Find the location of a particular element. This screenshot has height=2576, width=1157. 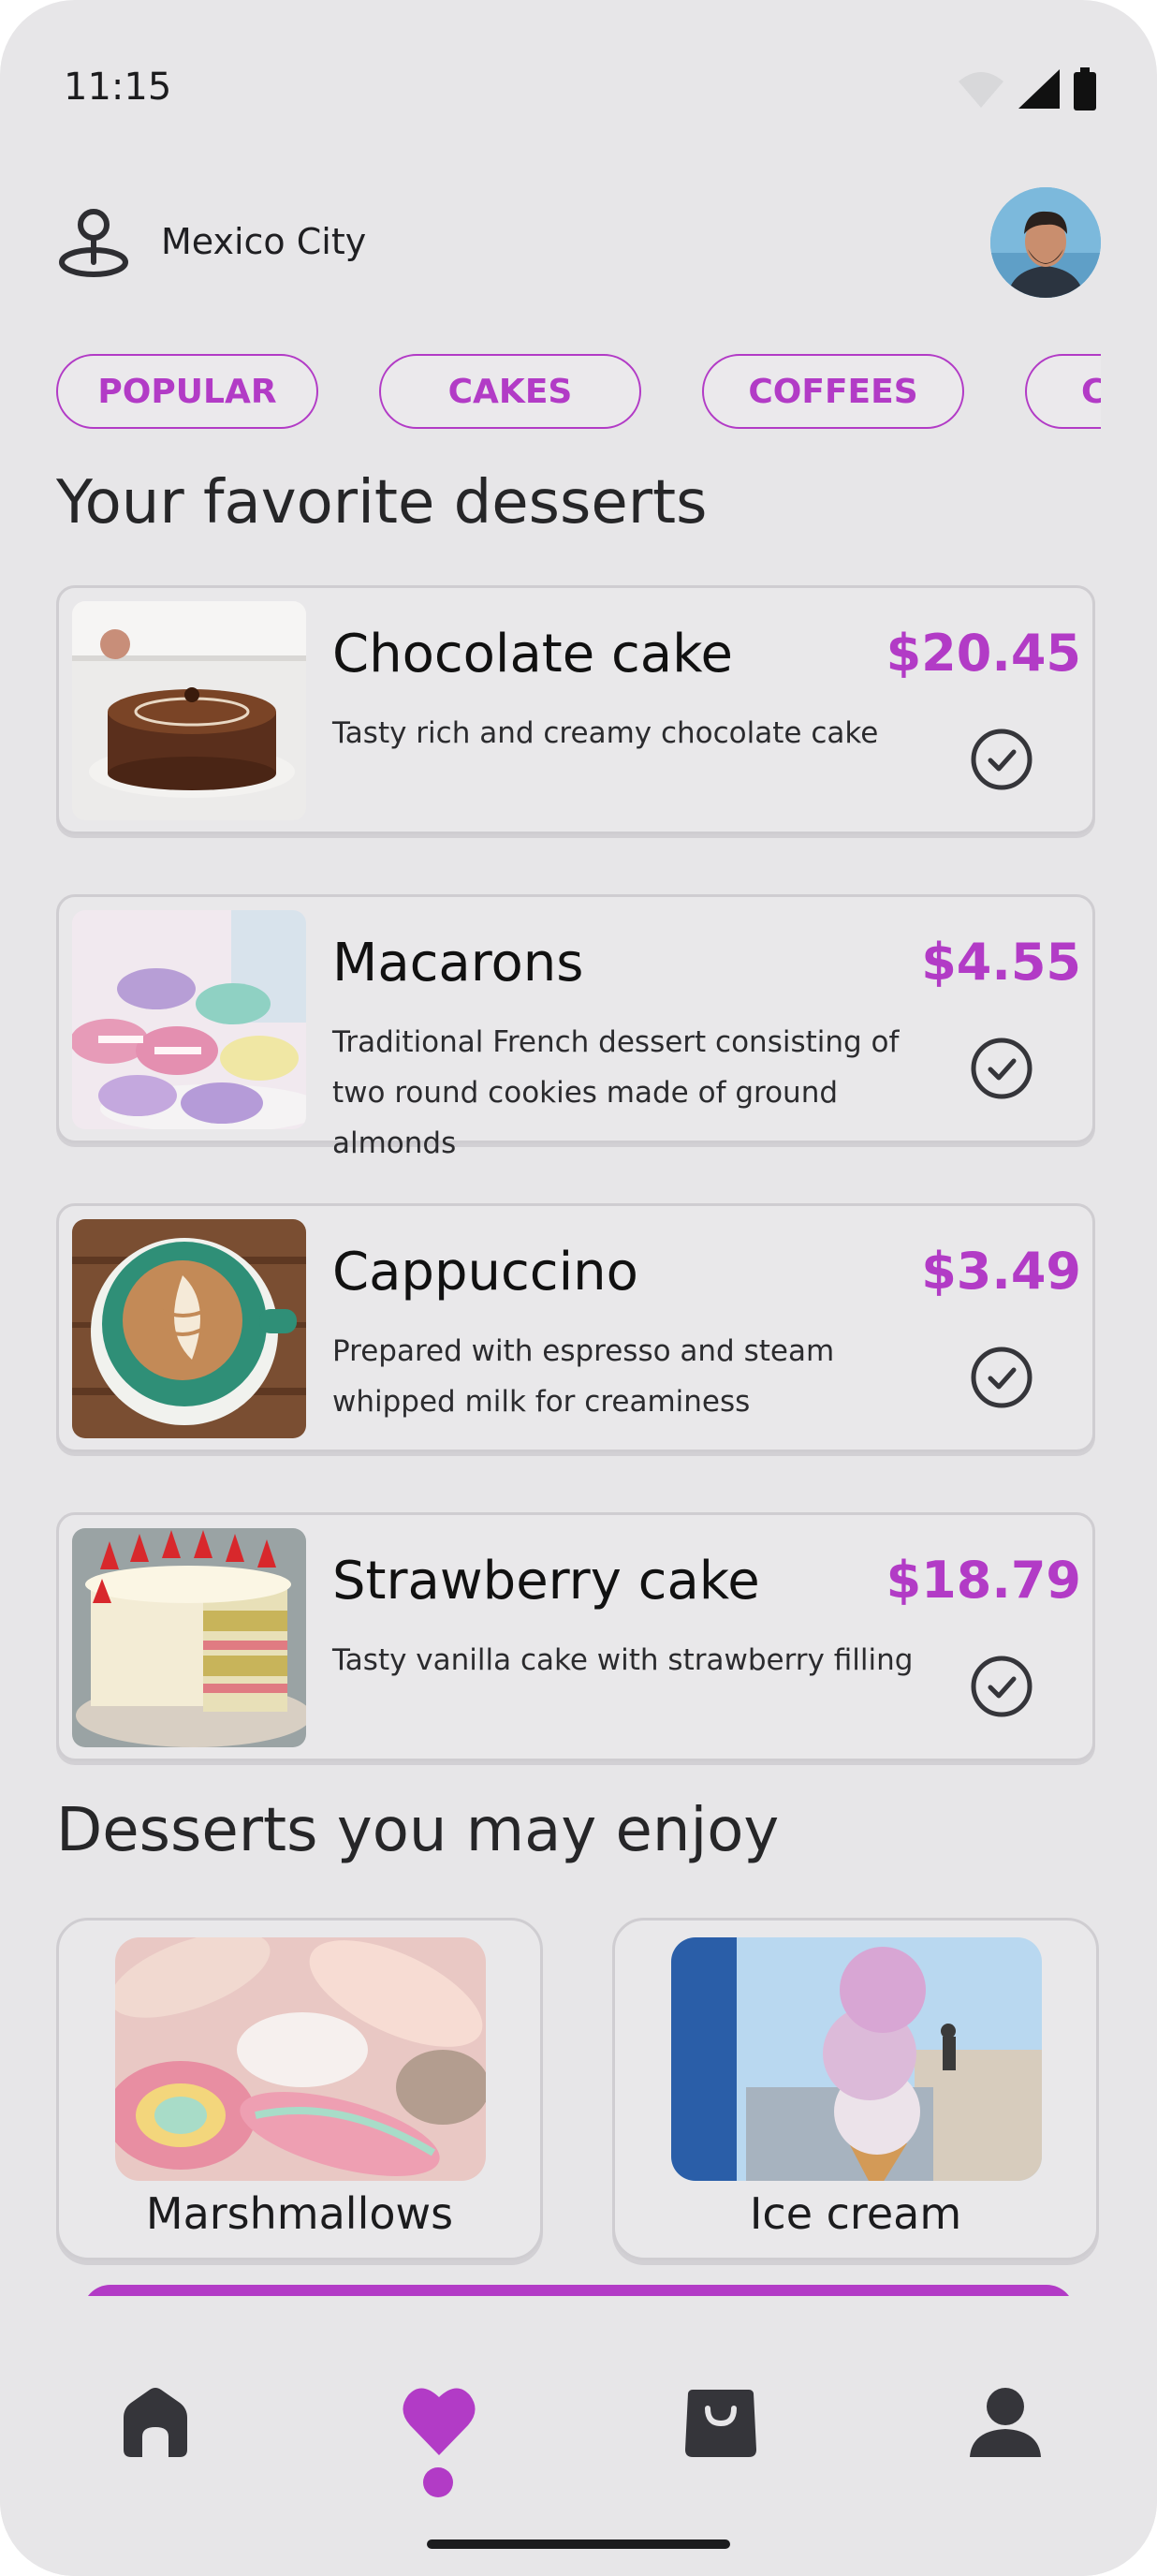

item-price: $4.55 is located at coordinates (1001, 962).